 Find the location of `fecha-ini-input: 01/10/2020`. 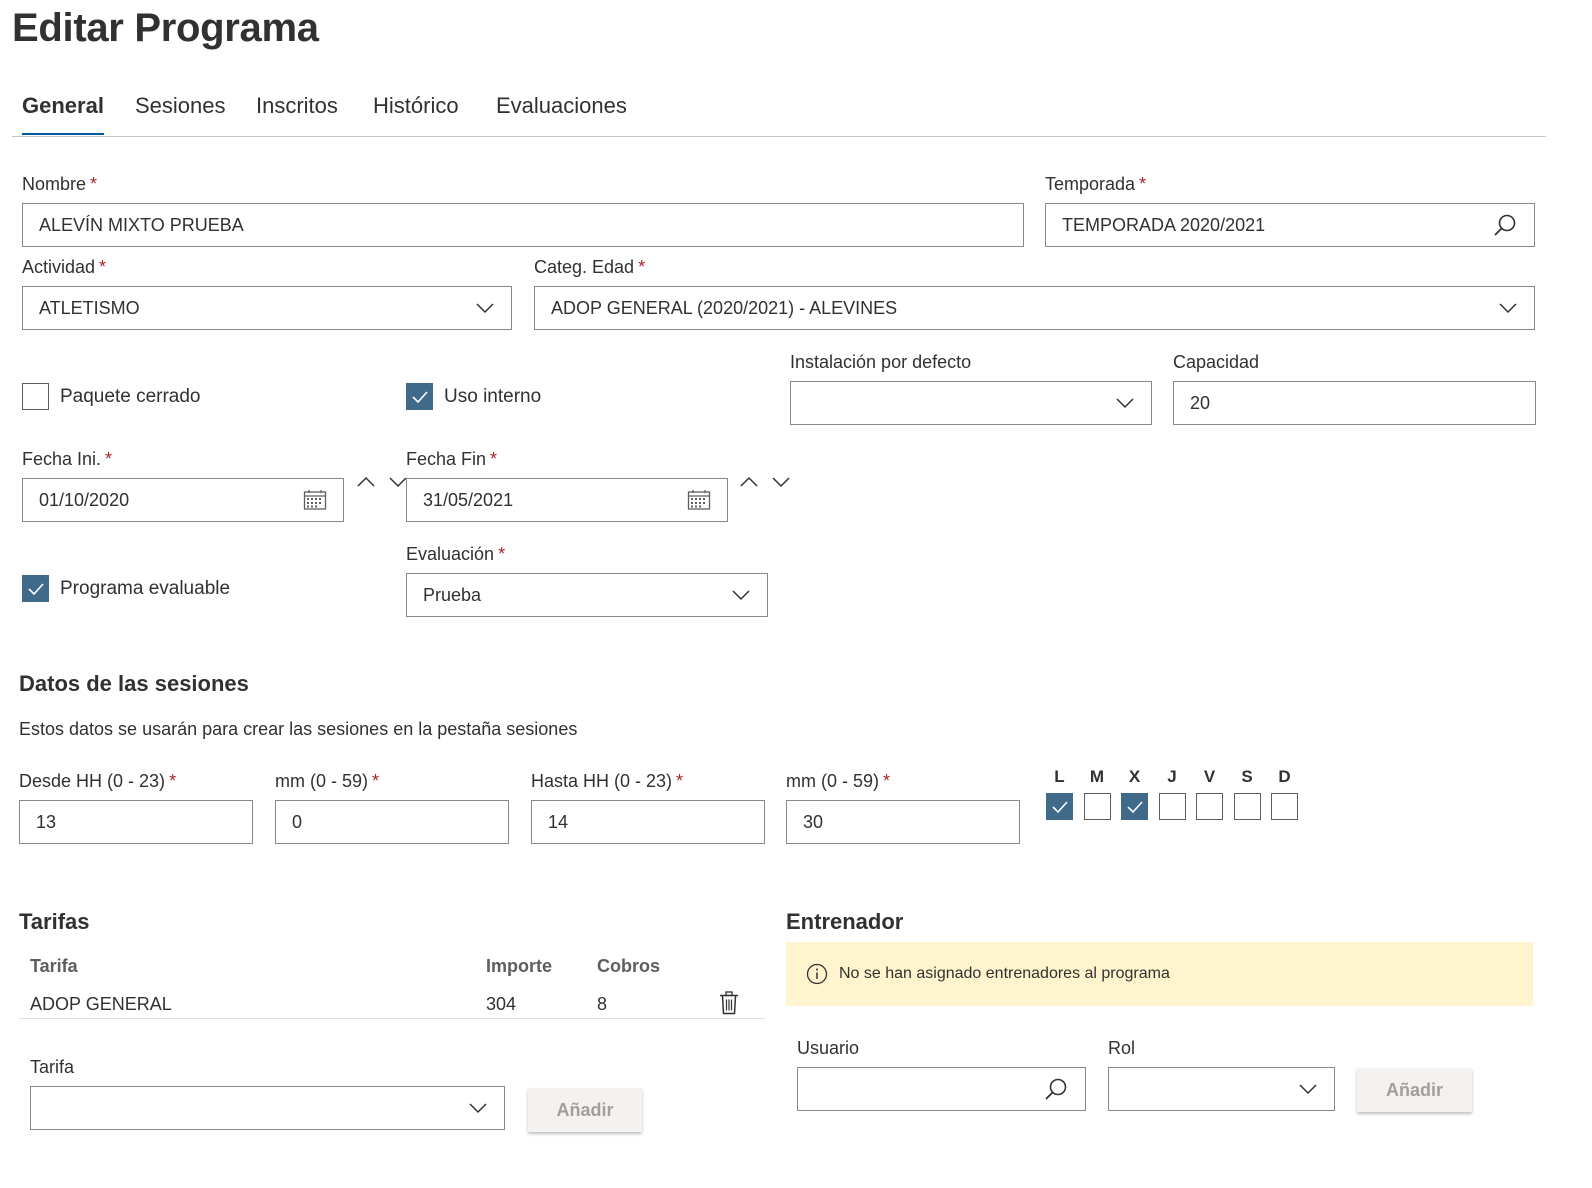

fecha-ini-input: 01/10/2020 is located at coordinates (183, 500).